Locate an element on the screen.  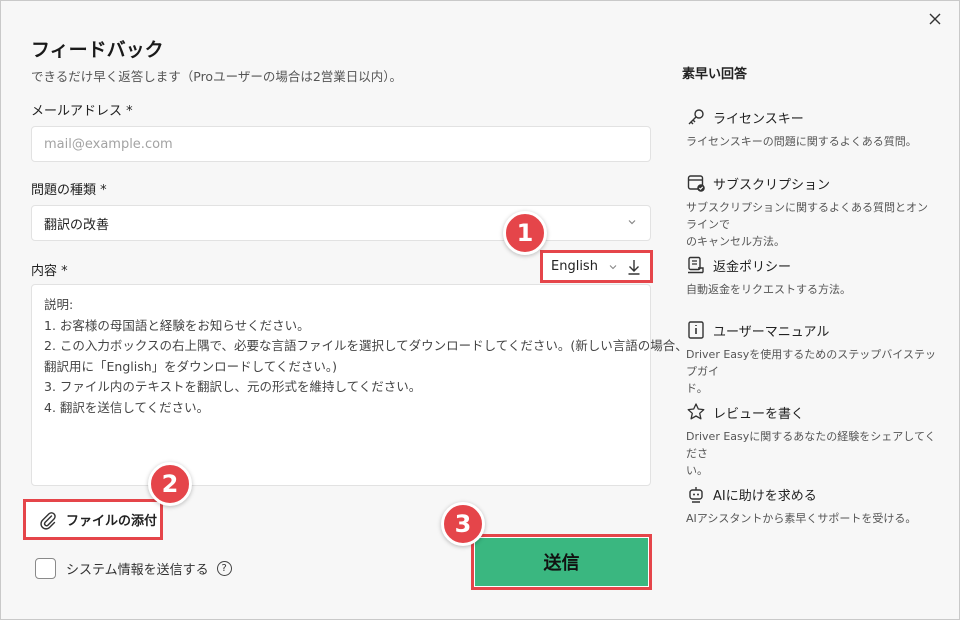
star-icon is located at coordinates (696, 411).